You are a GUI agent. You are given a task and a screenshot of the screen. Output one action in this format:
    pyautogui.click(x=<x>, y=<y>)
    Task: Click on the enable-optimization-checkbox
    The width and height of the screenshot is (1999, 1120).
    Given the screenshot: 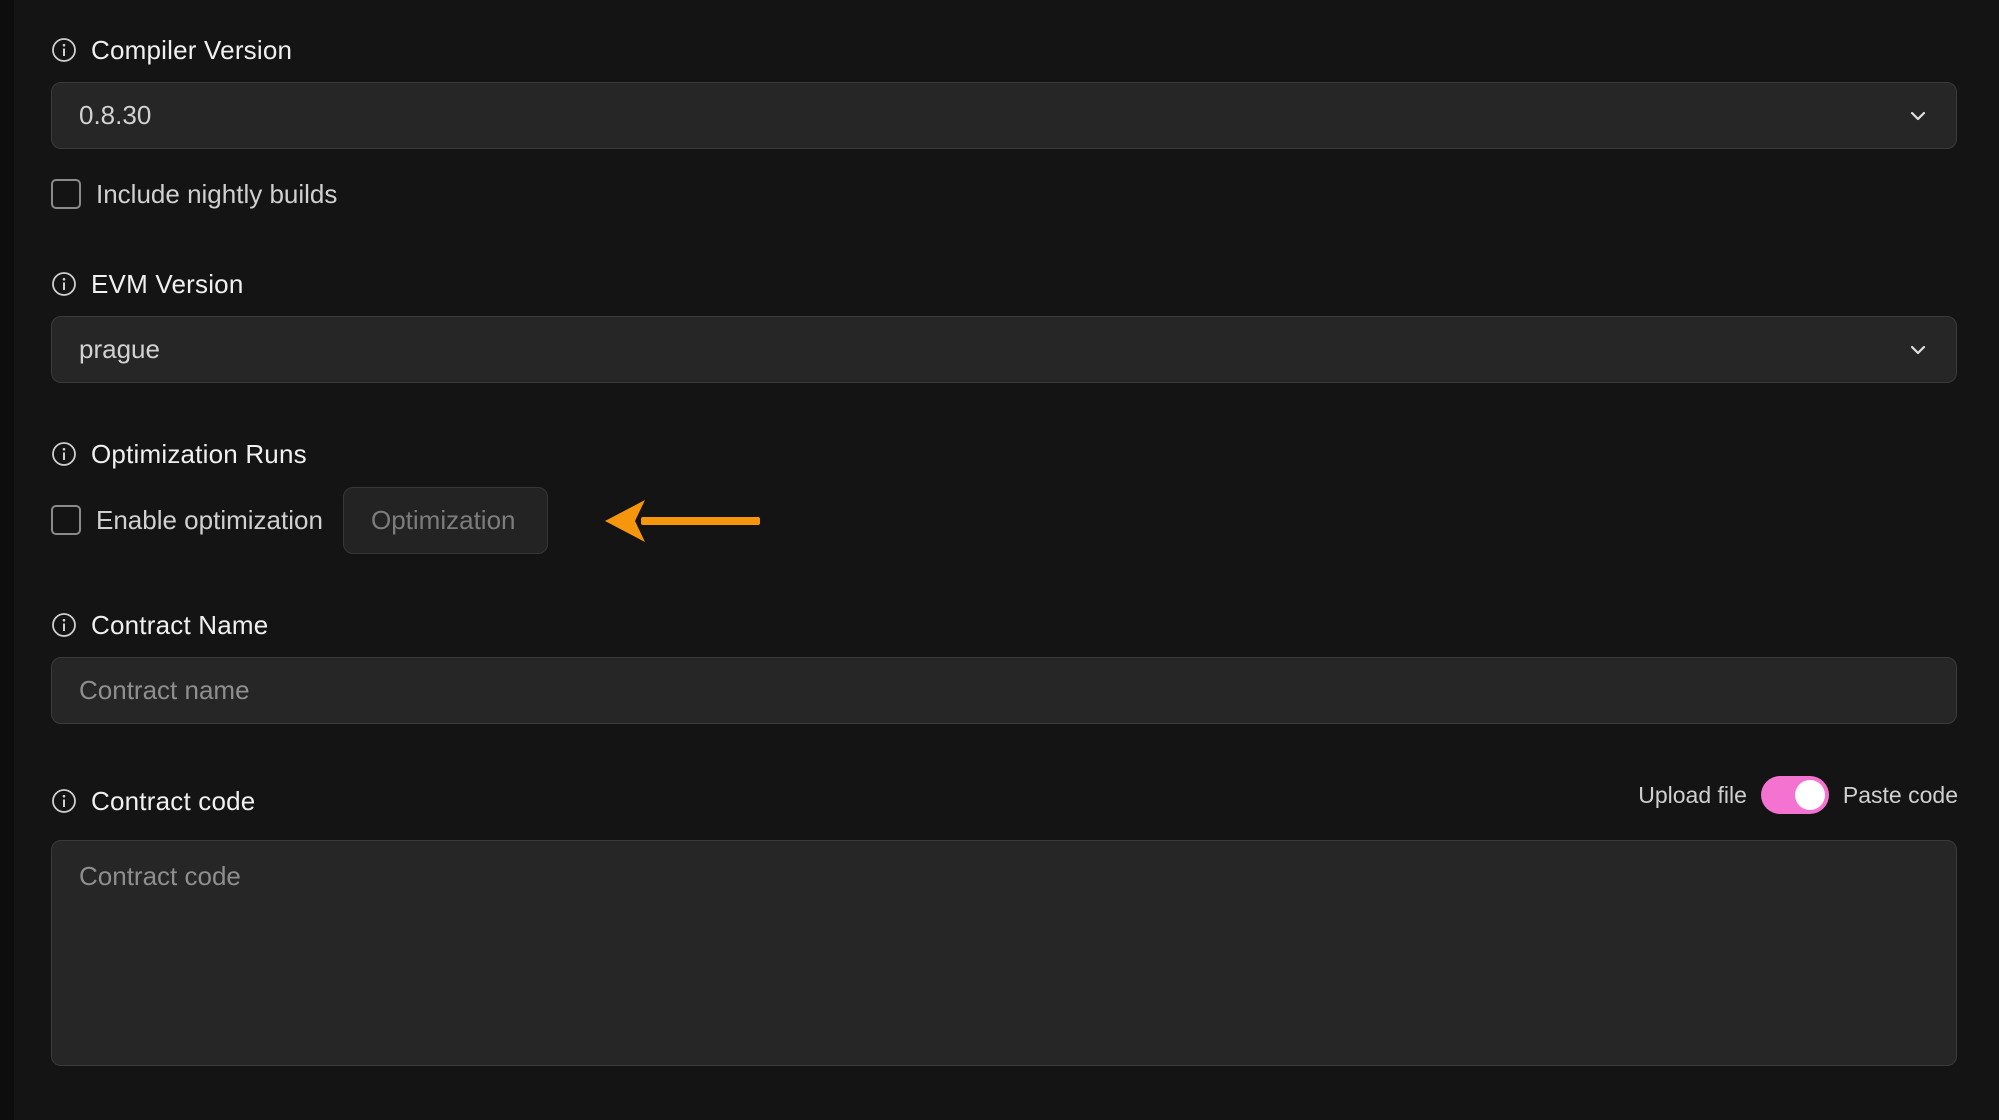 What is the action you would take?
    pyautogui.click(x=66, y=520)
    